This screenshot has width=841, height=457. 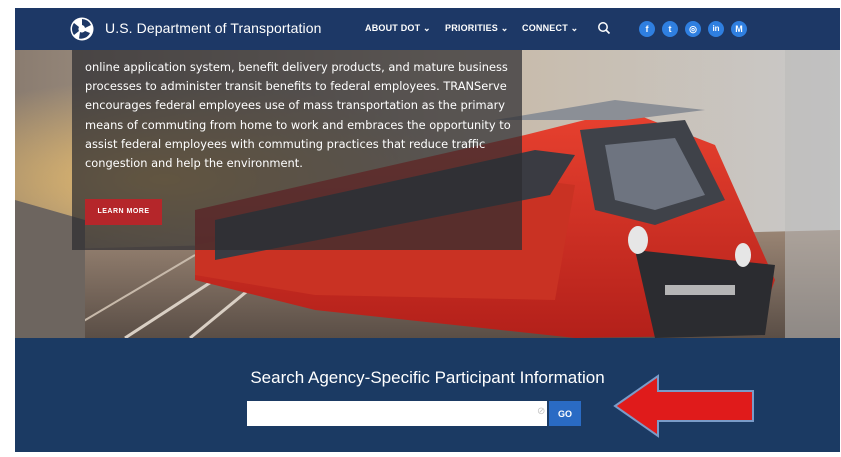 I want to click on search-icon, so click(x=604, y=28).